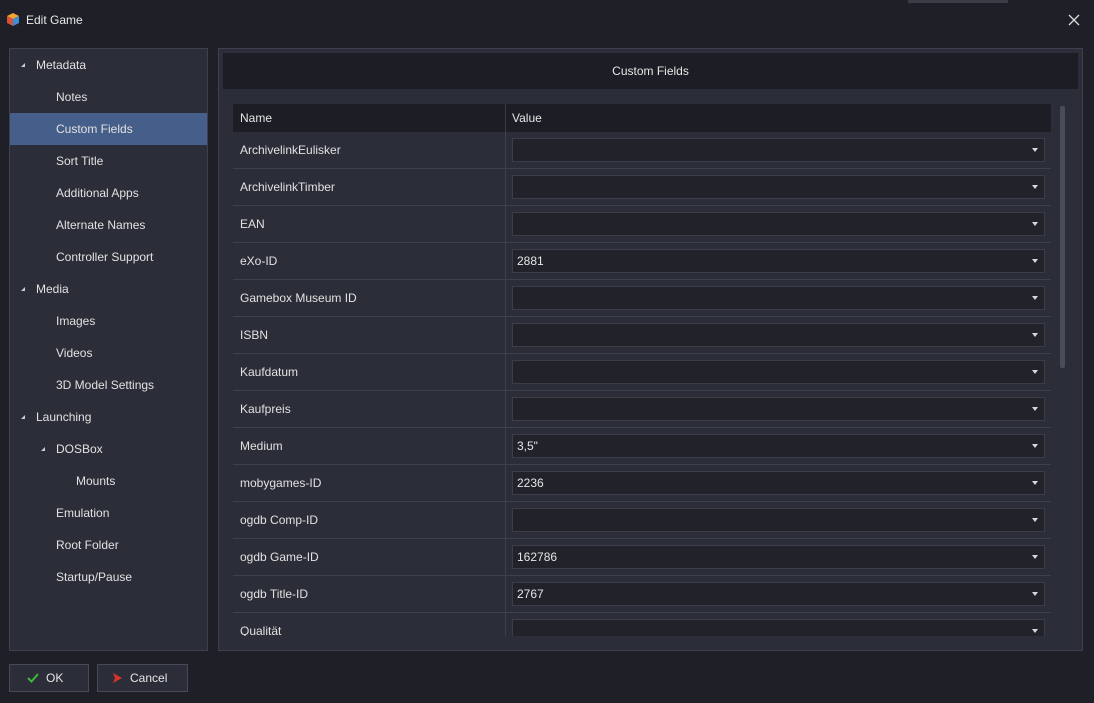 The height and width of the screenshot is (703, 1094). Describe the element at coordinates (530, 483) in the screenshot. I see `field-value: 2236` at that location.